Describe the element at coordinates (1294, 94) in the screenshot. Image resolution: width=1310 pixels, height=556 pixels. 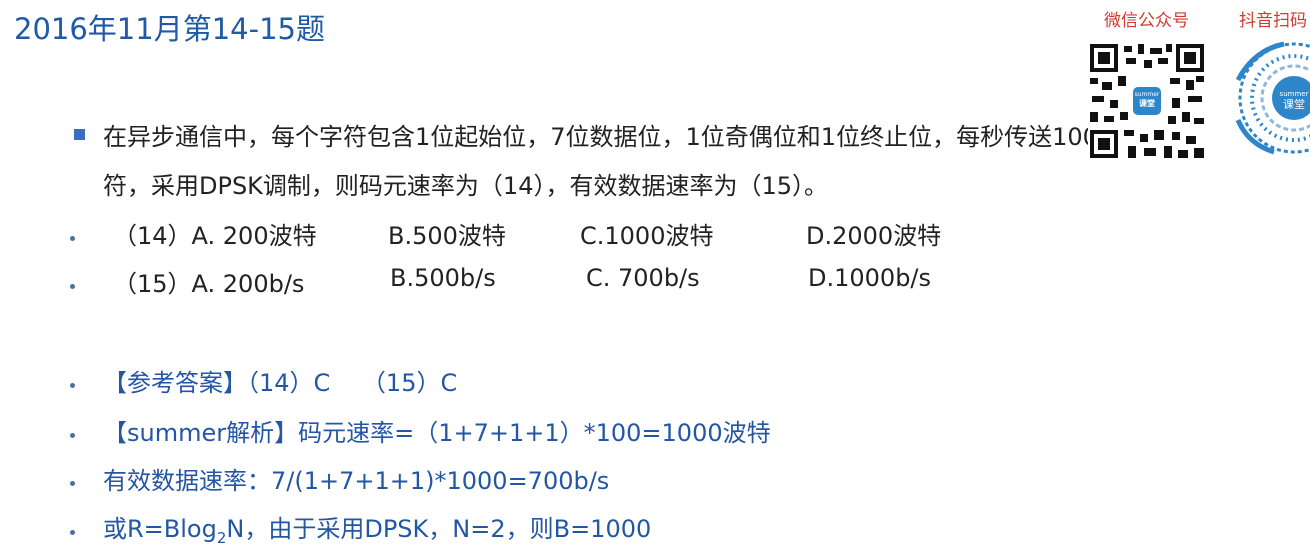
I see `douyin-logo-small: summer` at that location.